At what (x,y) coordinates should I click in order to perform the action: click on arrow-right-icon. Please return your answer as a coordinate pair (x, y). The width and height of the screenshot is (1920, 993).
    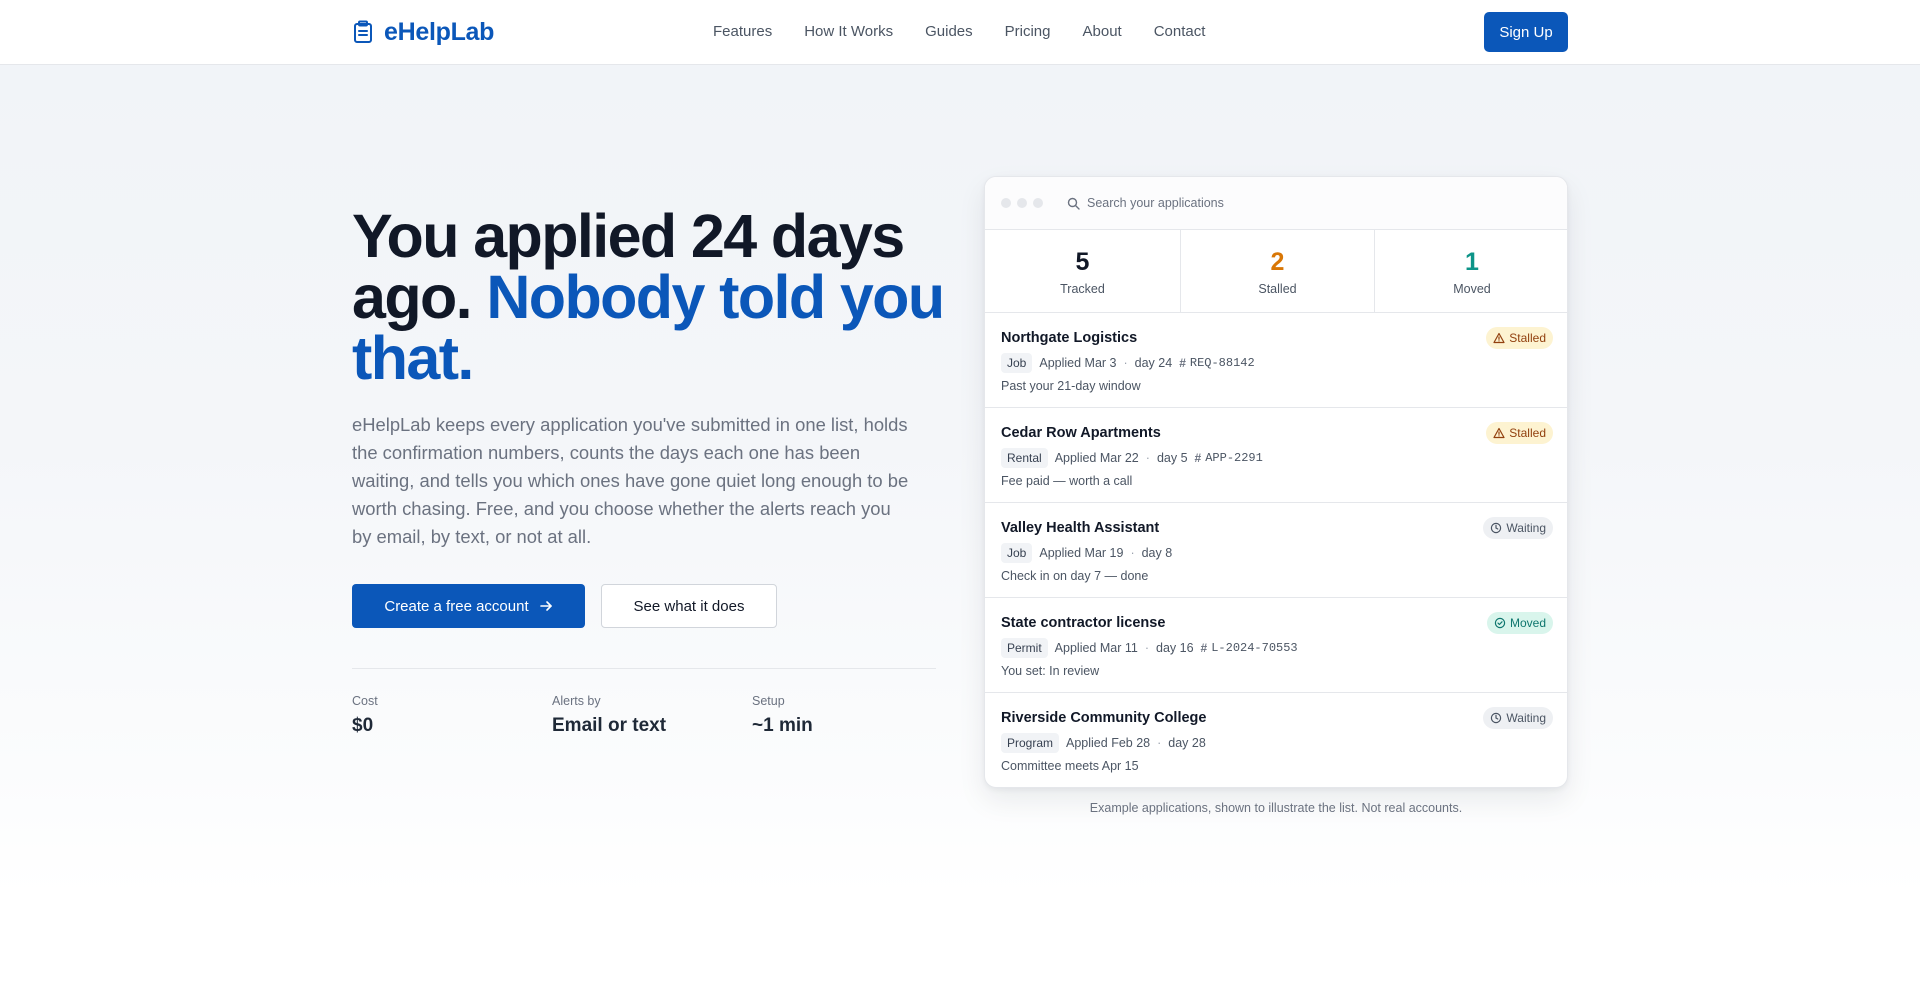
    Looking at the image, I should click on (545, 606).